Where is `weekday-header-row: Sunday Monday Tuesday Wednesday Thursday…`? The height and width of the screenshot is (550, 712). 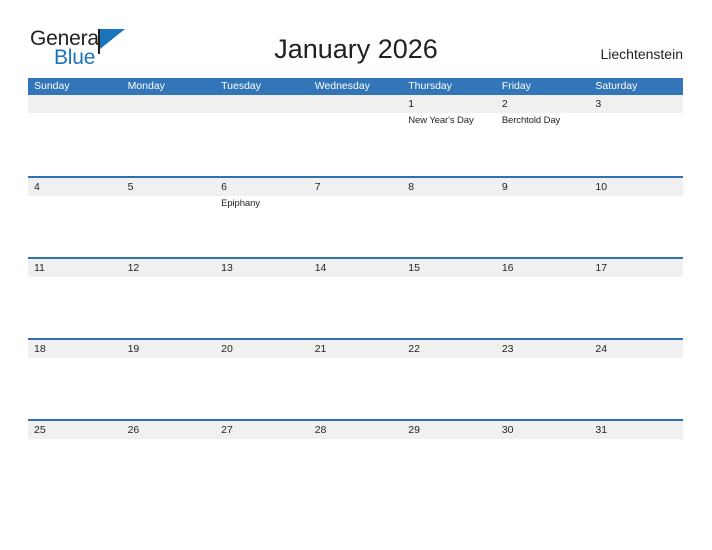 weekday-header-row: Sunday Monday Tuesday Wednesday Thursday… is located at coordinates (355, 86).